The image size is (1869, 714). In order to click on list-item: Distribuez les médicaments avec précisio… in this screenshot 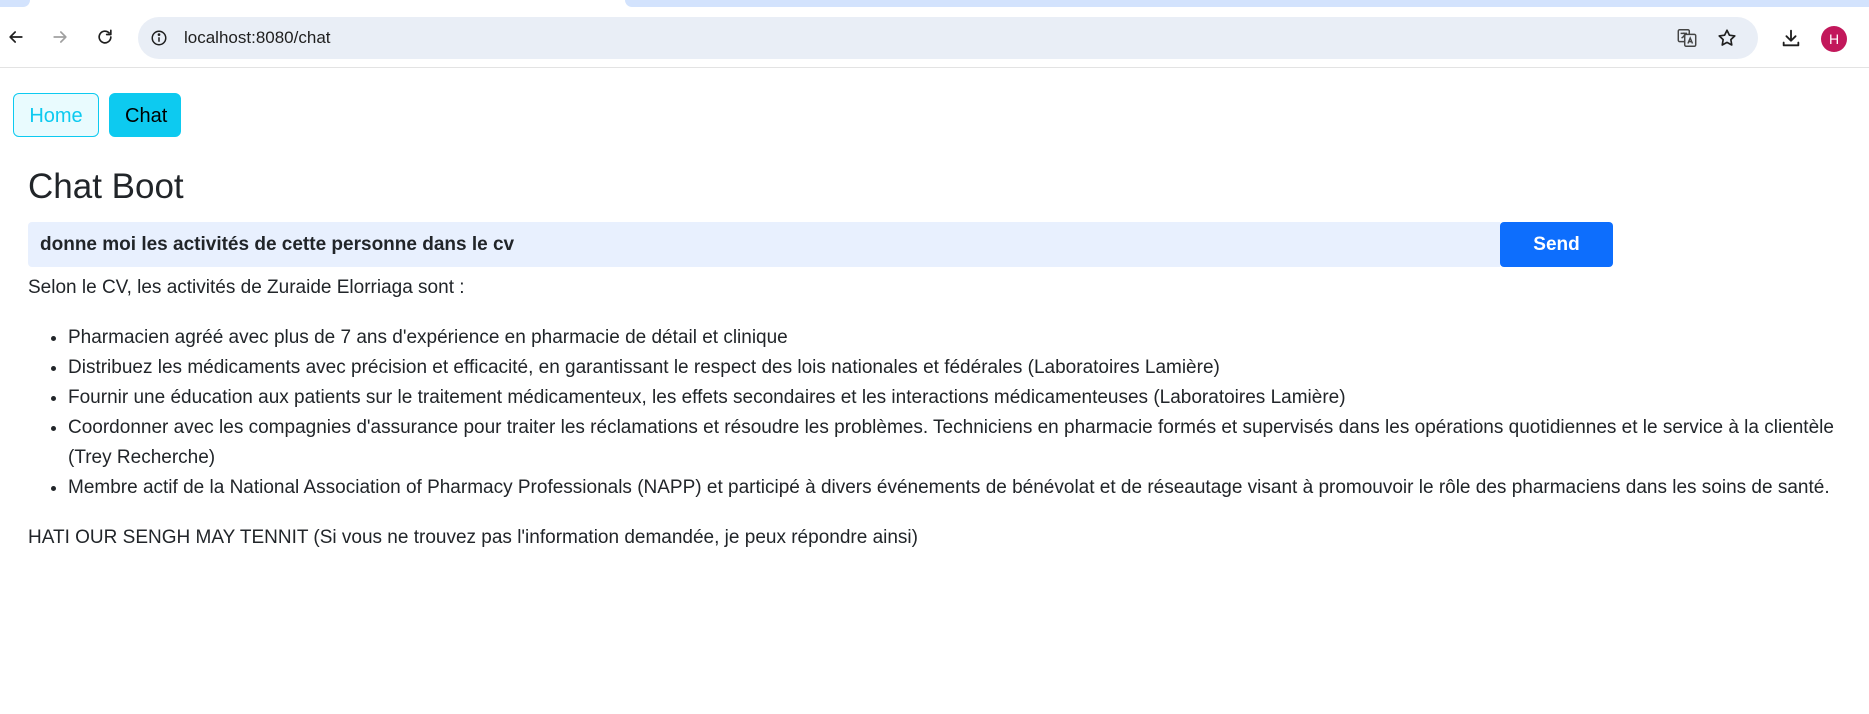, I will do `click(958, 368)`.